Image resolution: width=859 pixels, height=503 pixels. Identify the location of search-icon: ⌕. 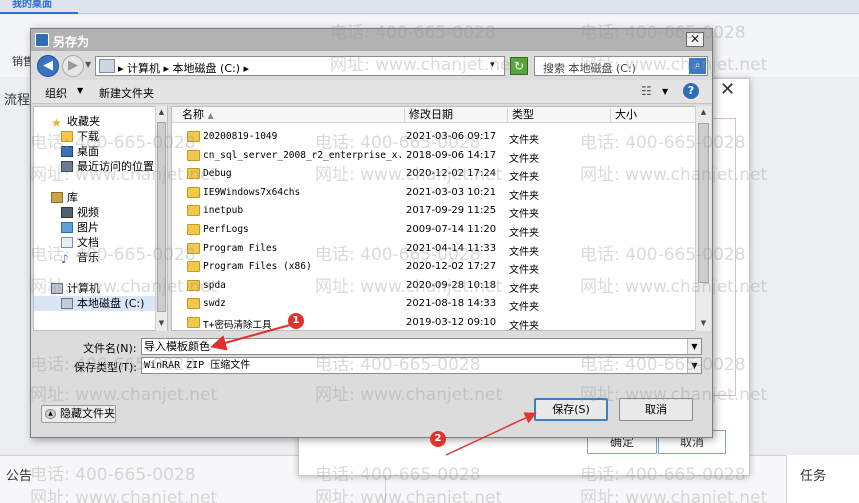
(697, 66).